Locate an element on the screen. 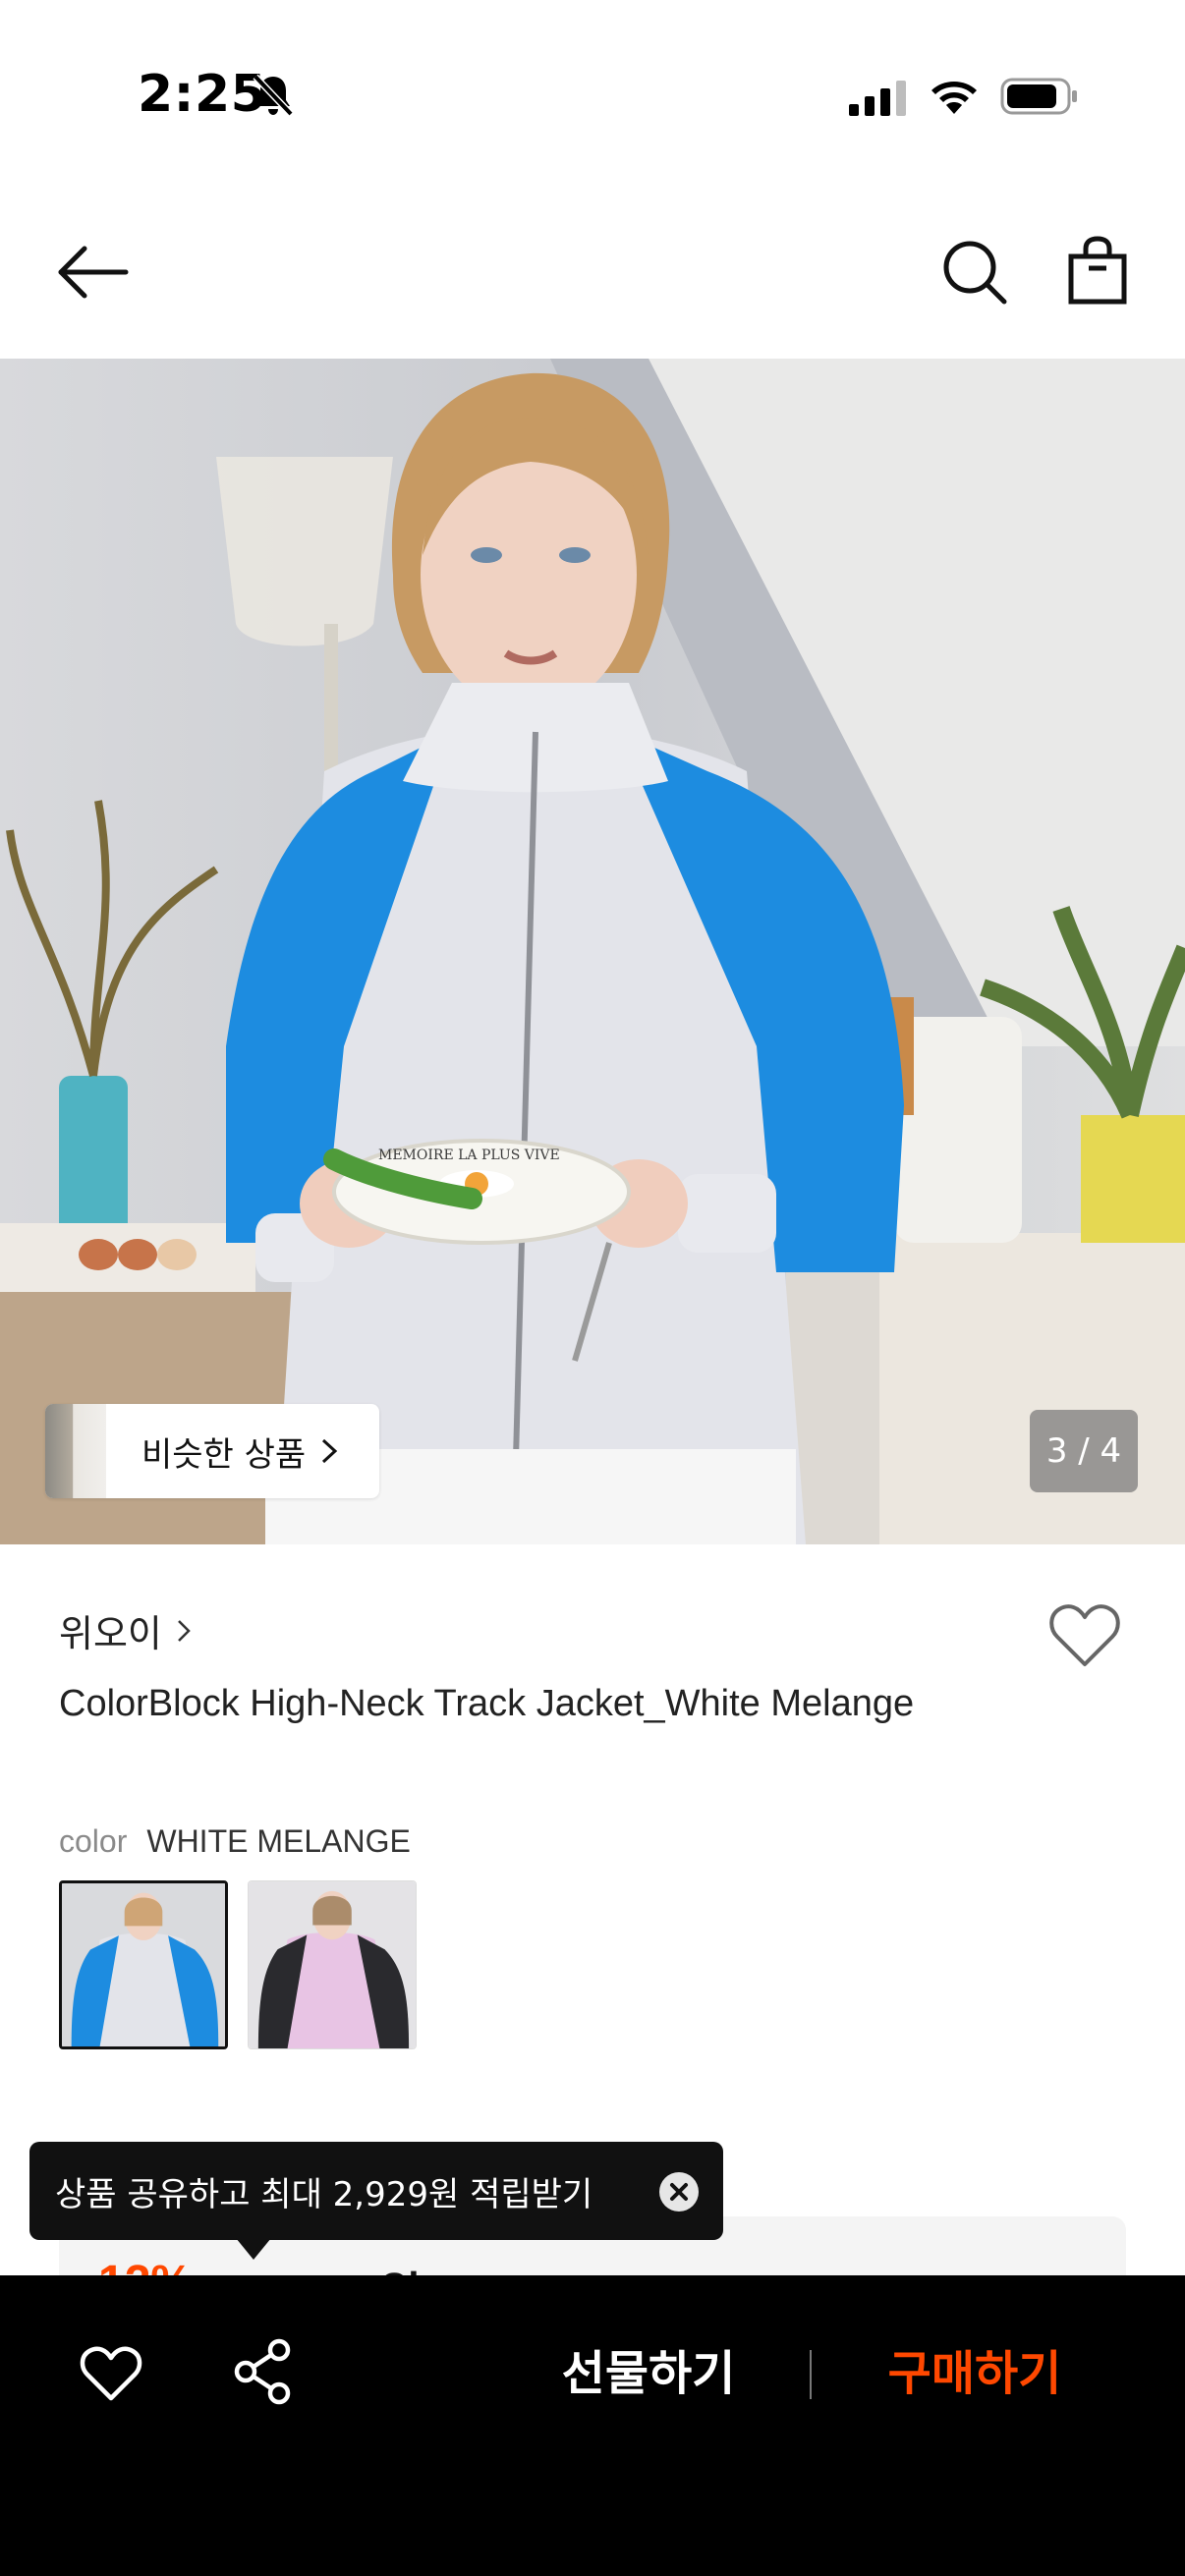 Image resolution: width=1185 pixels, height=2576 pixels. heart-icon is located at coordinates (111, 2373).